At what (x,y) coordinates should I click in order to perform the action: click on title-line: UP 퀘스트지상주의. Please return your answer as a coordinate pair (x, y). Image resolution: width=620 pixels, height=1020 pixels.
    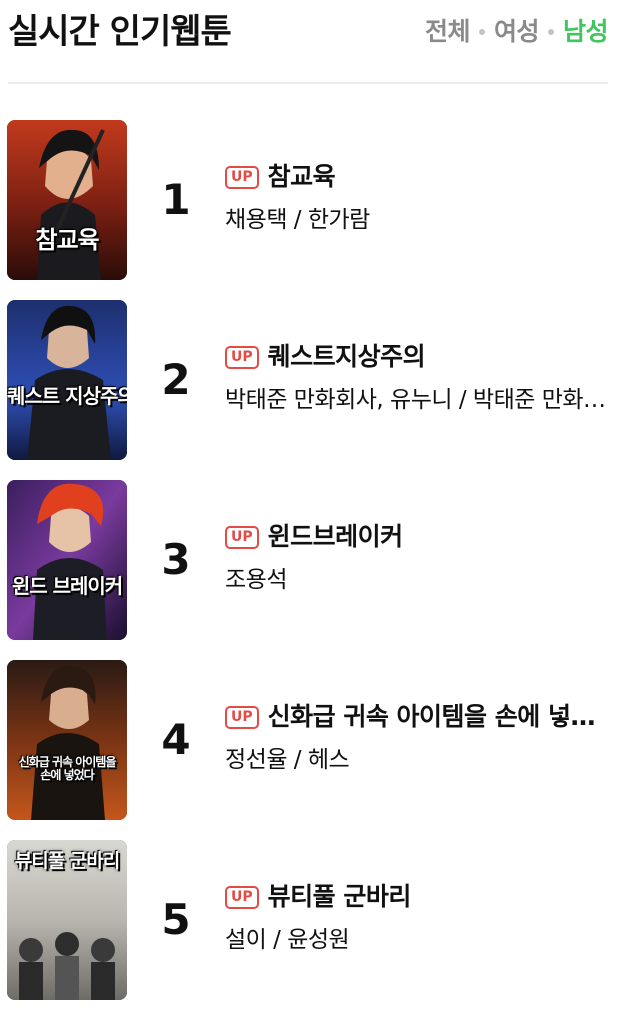
    Looking at the image, I should click on (417, 357).